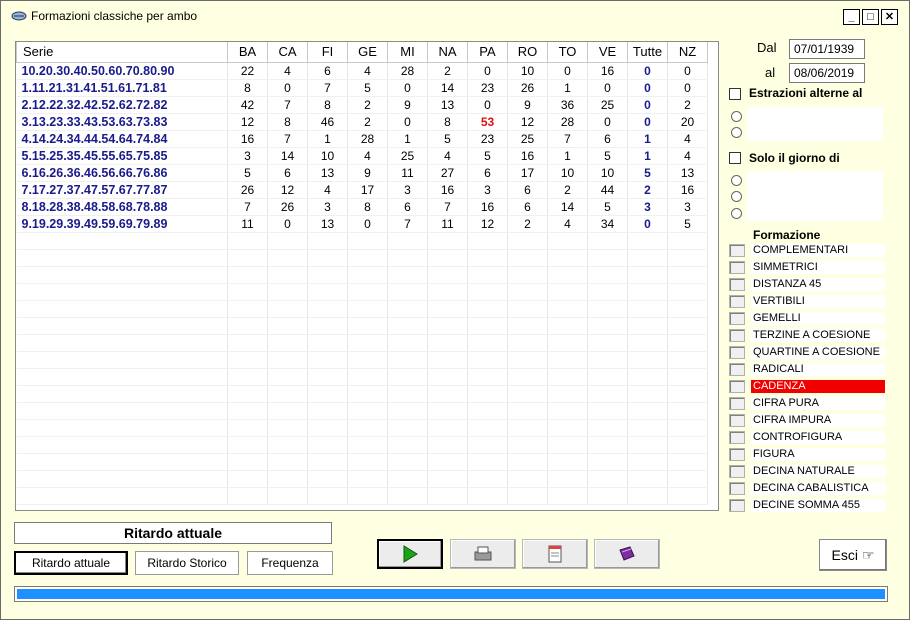  I want to click on formazione-item: VERTIBILI, so click(808, 301).